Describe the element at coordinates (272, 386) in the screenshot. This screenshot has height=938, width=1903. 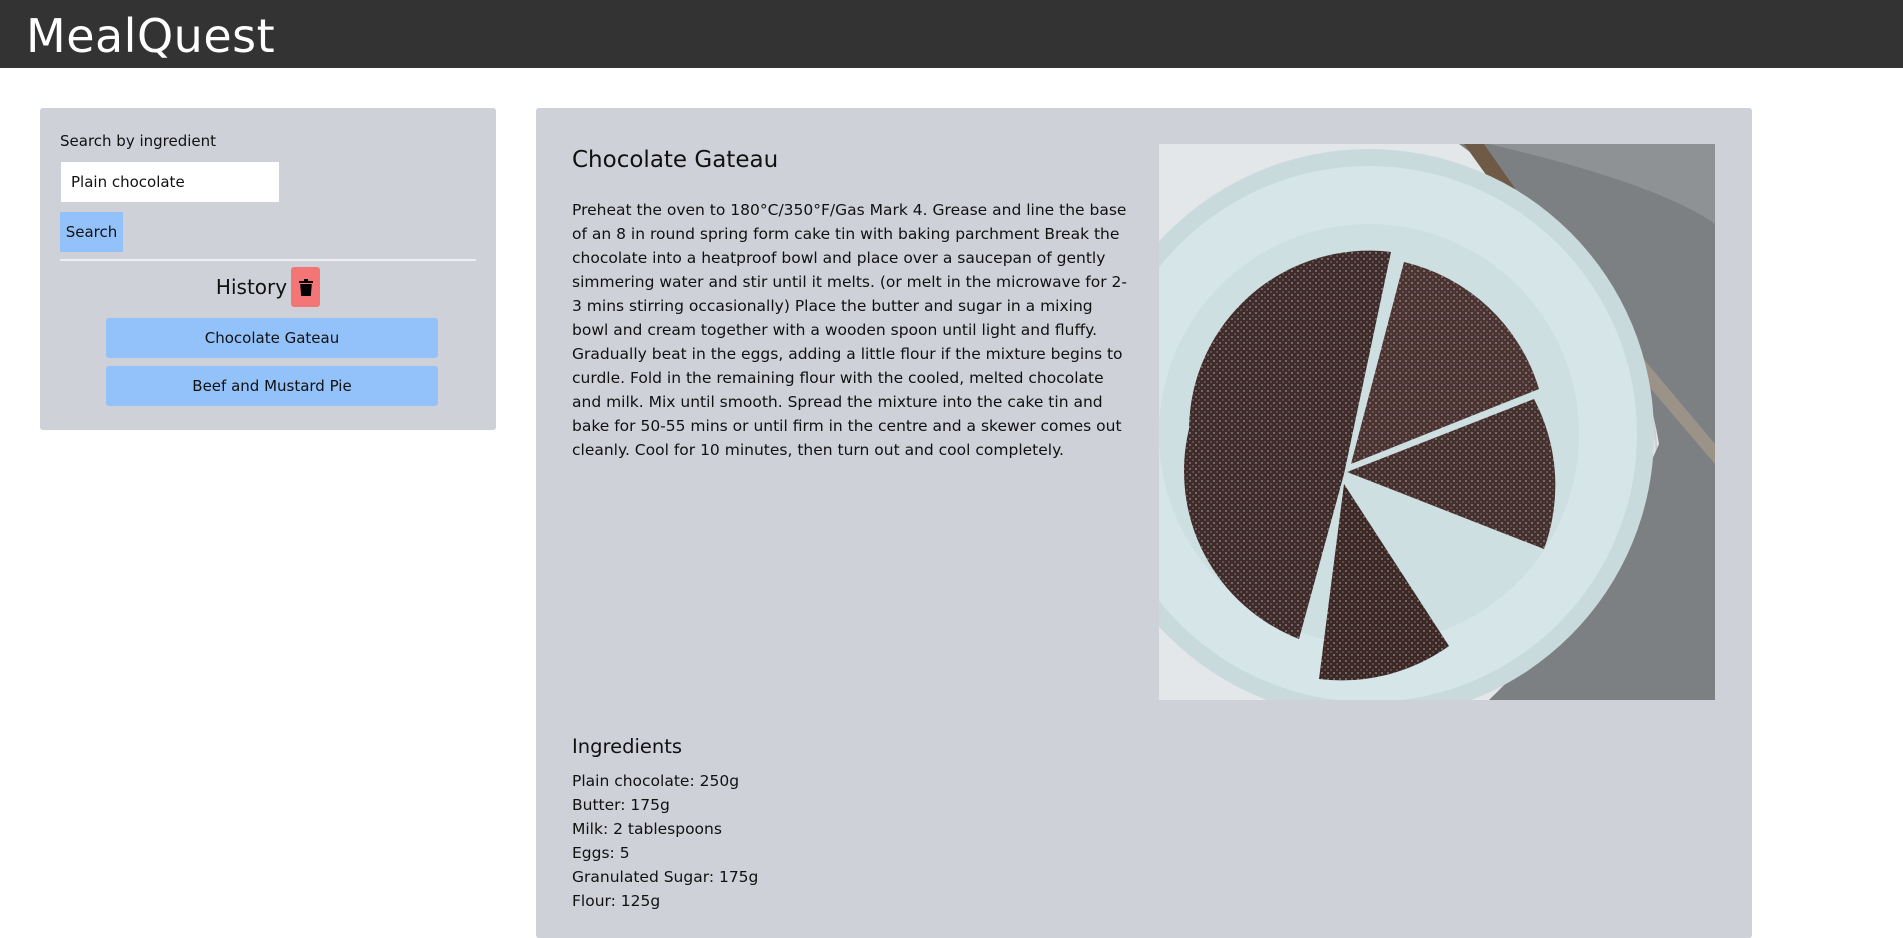
I see `history-item-beef-and-mustard-pie: Beef and Mustard Pie` at that location.